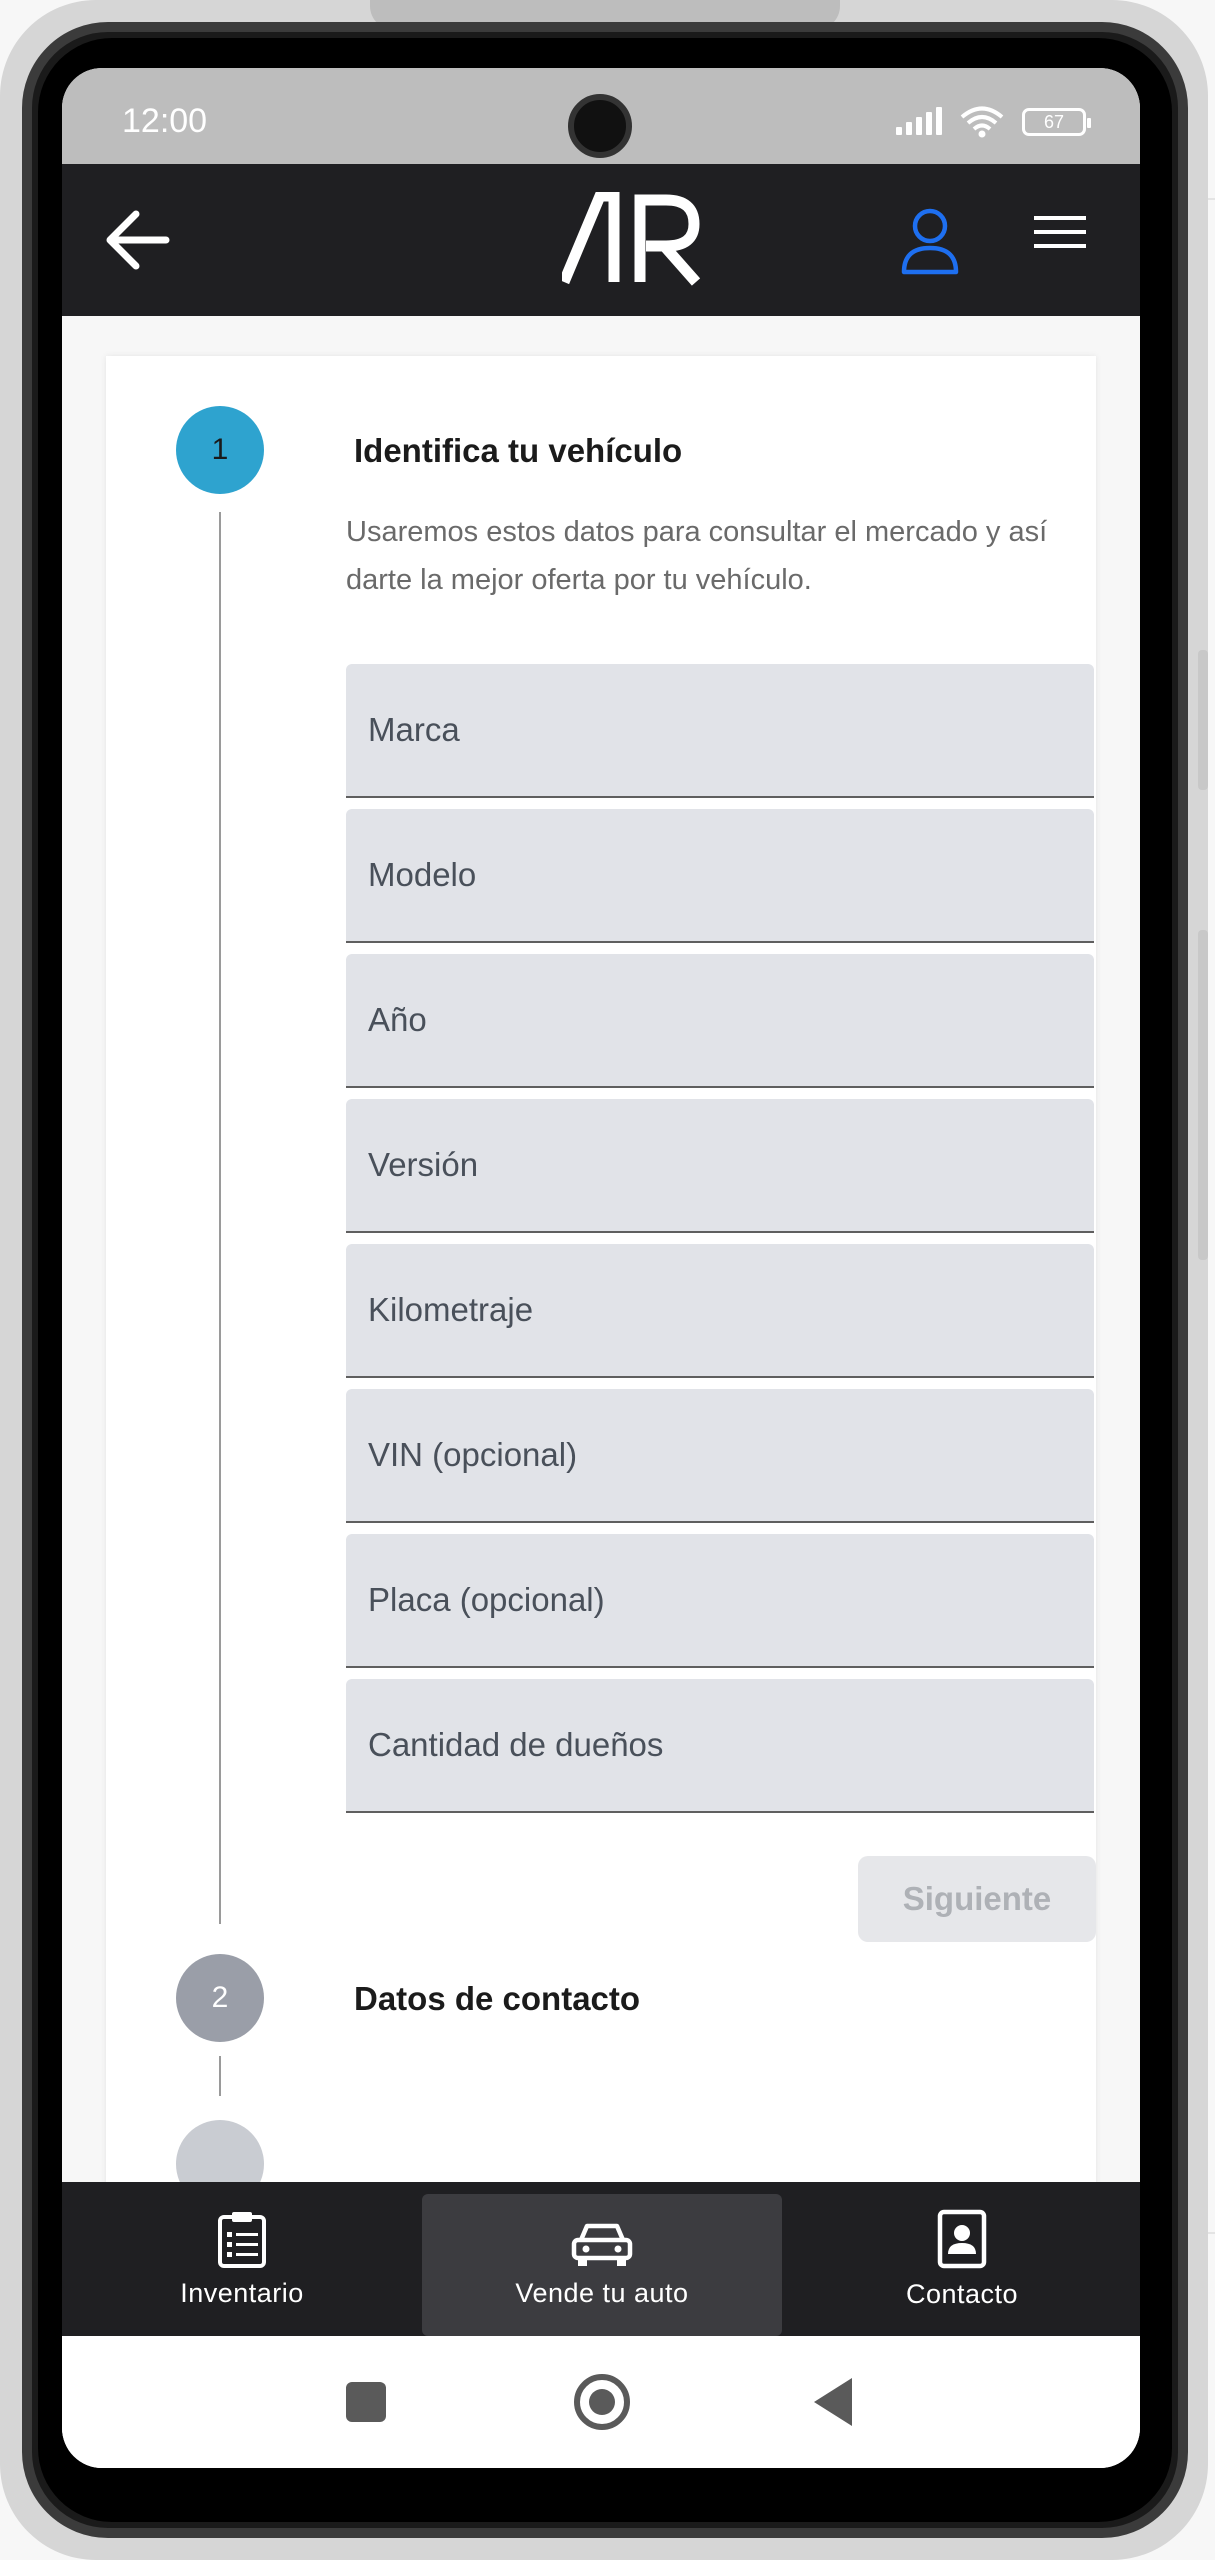  I want to click on battery-icon: 67, so click(1056, 122).